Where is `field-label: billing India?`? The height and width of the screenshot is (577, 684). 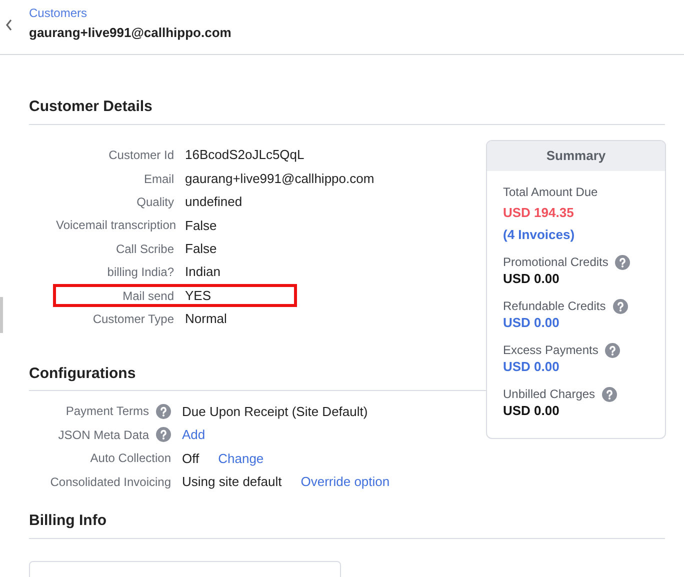 field-label: billing India? is located at coordinates (140, 273).